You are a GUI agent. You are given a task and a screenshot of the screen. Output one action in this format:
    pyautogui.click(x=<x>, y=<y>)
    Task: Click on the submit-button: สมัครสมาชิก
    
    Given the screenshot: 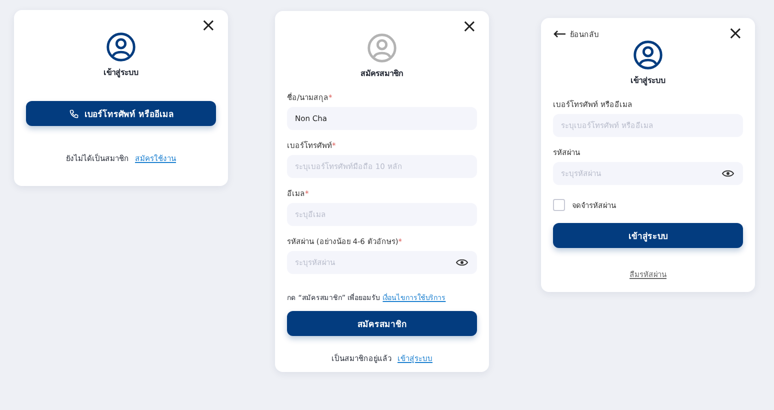 What is the action you would take?
    pyautogui.click(x=382, y=323)
    